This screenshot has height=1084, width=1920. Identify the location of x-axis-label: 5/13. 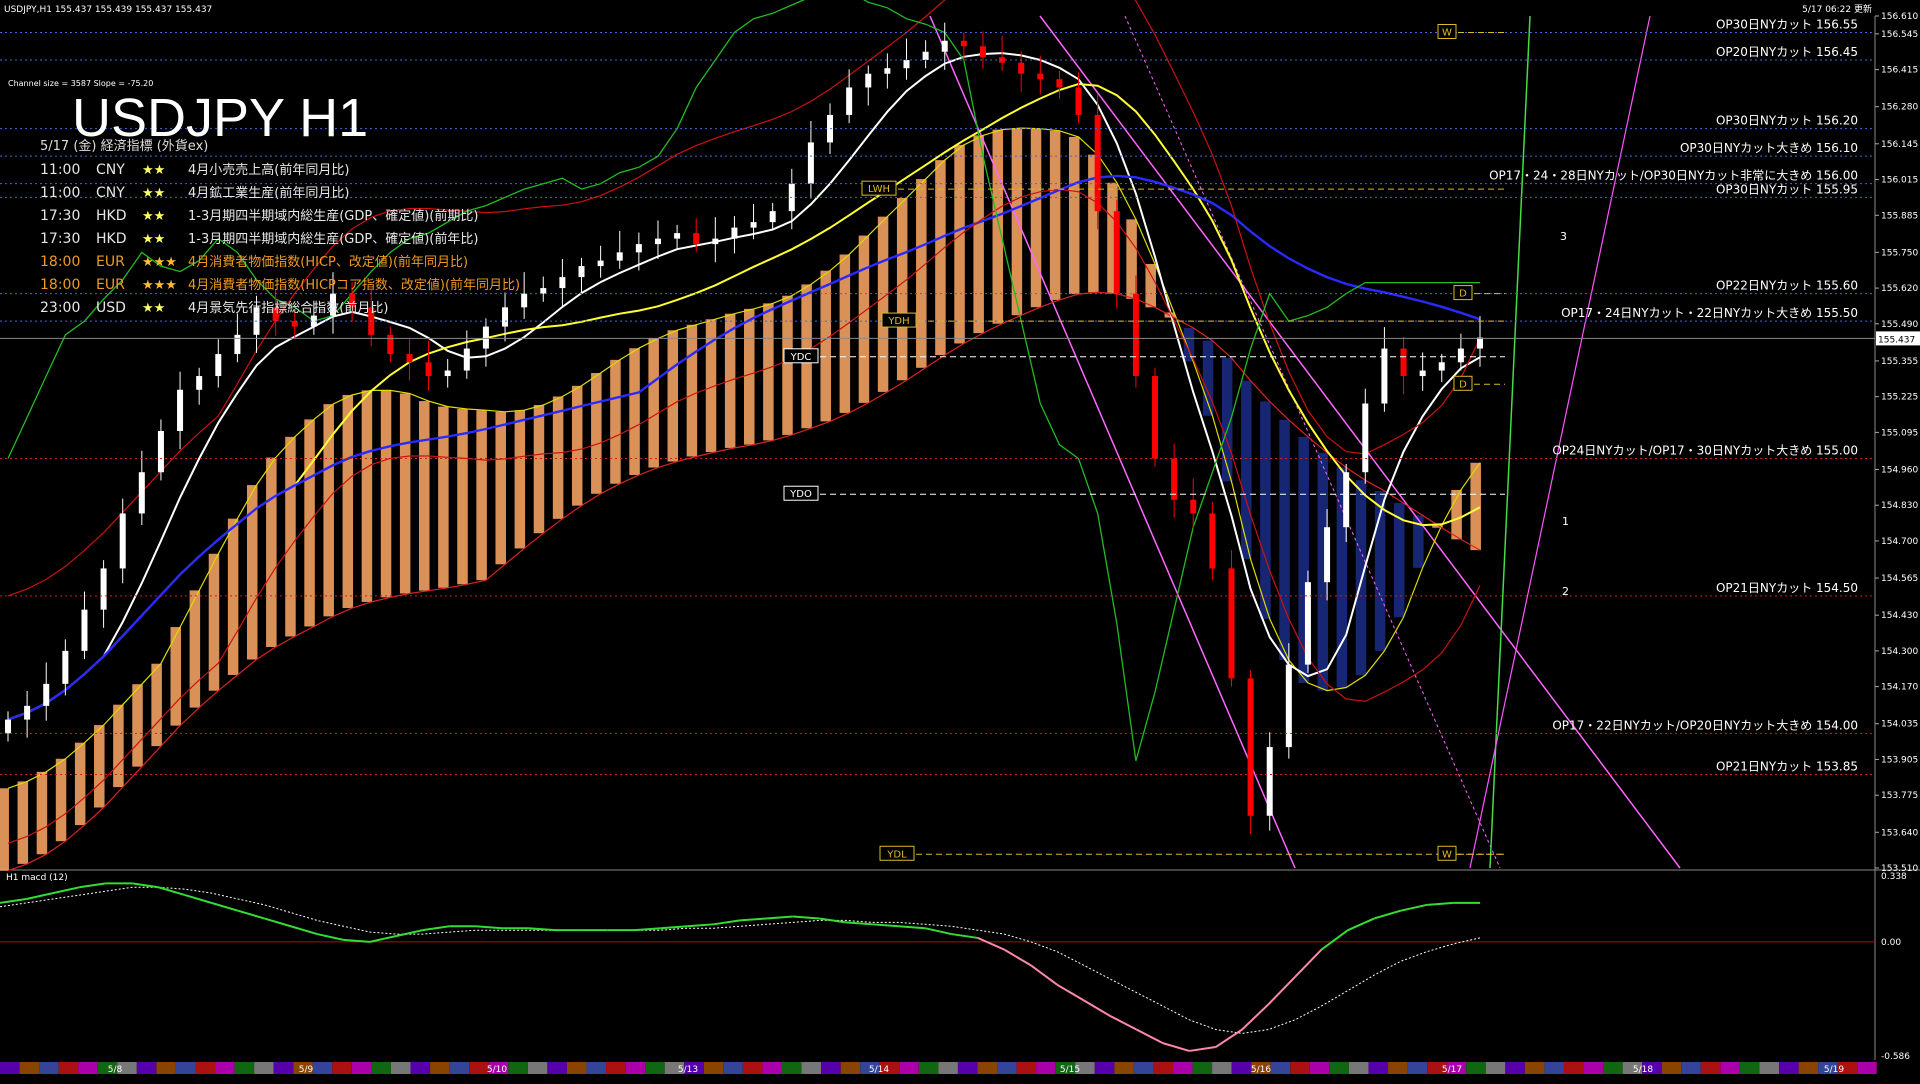
(688, 1070).